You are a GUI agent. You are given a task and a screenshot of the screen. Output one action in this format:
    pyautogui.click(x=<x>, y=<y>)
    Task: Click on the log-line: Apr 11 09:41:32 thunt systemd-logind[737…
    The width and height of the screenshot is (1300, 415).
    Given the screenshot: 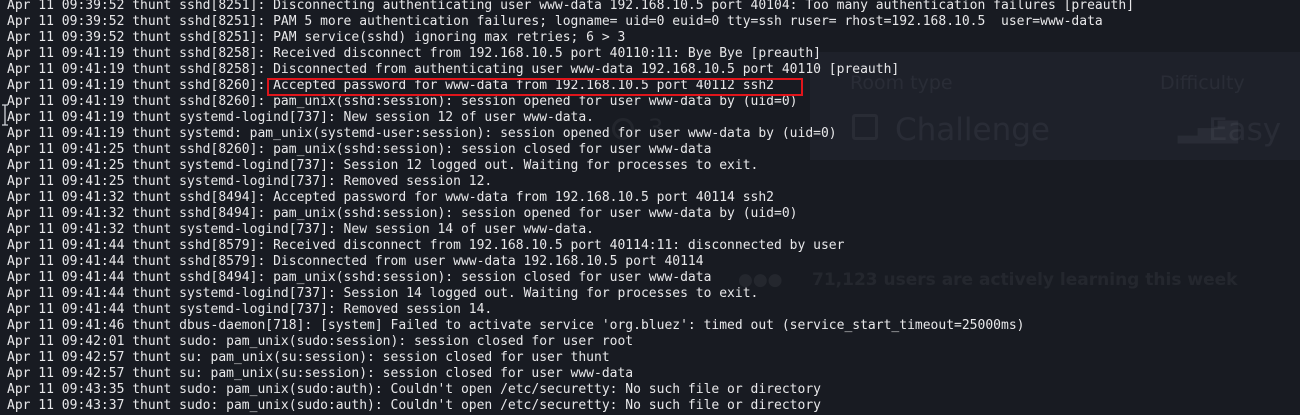 What is the action you would take?
    pyautogui.click(x=300, y=229)
    